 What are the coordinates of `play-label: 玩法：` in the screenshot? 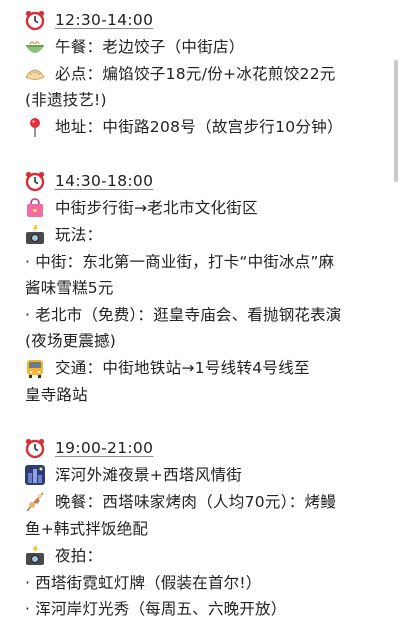 It's located at (79, 235).